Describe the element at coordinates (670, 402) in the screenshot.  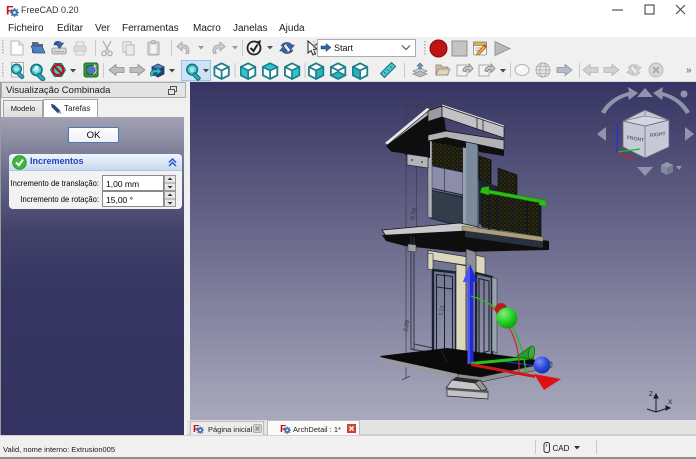
I see `svg-text: X` at that location.